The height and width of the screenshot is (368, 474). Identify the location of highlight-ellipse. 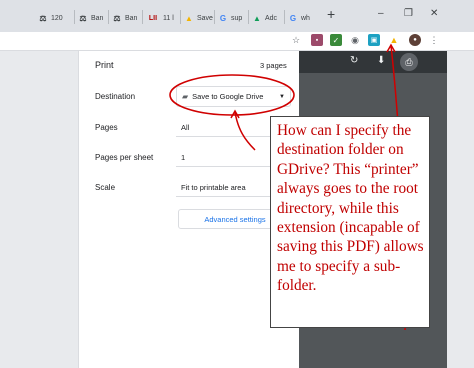
(232, 95).